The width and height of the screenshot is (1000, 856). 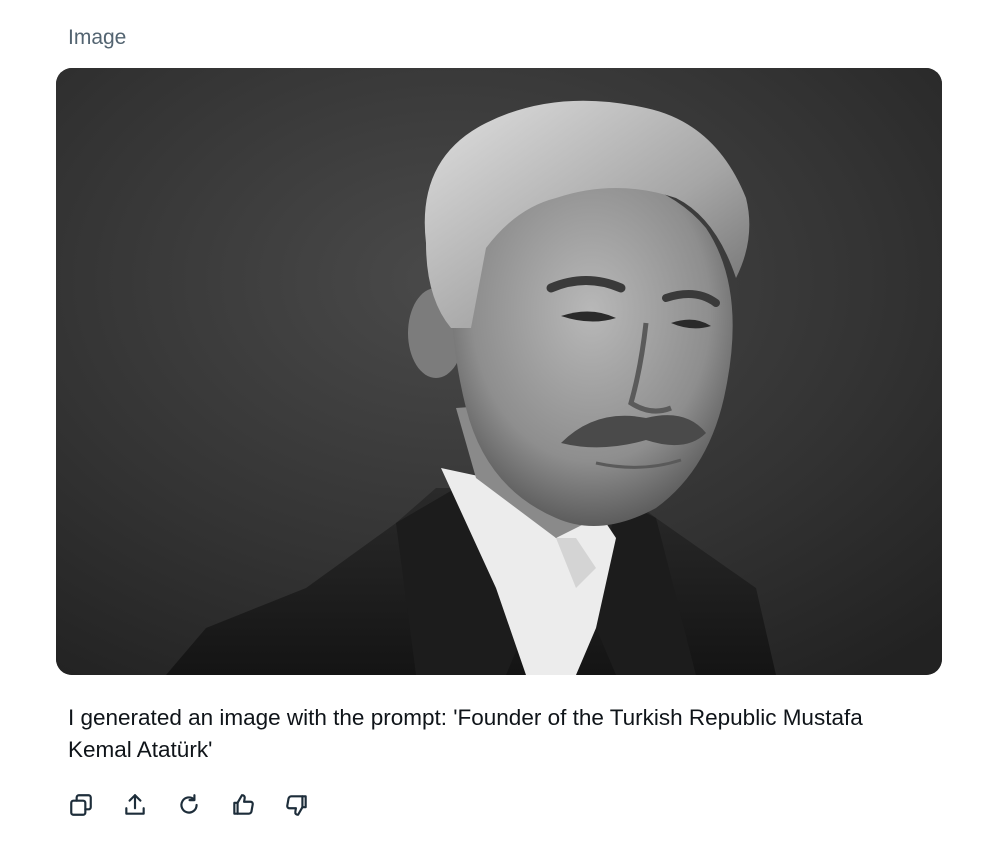 I want to click on thumbs-up-button, so click(x=243, y=805).